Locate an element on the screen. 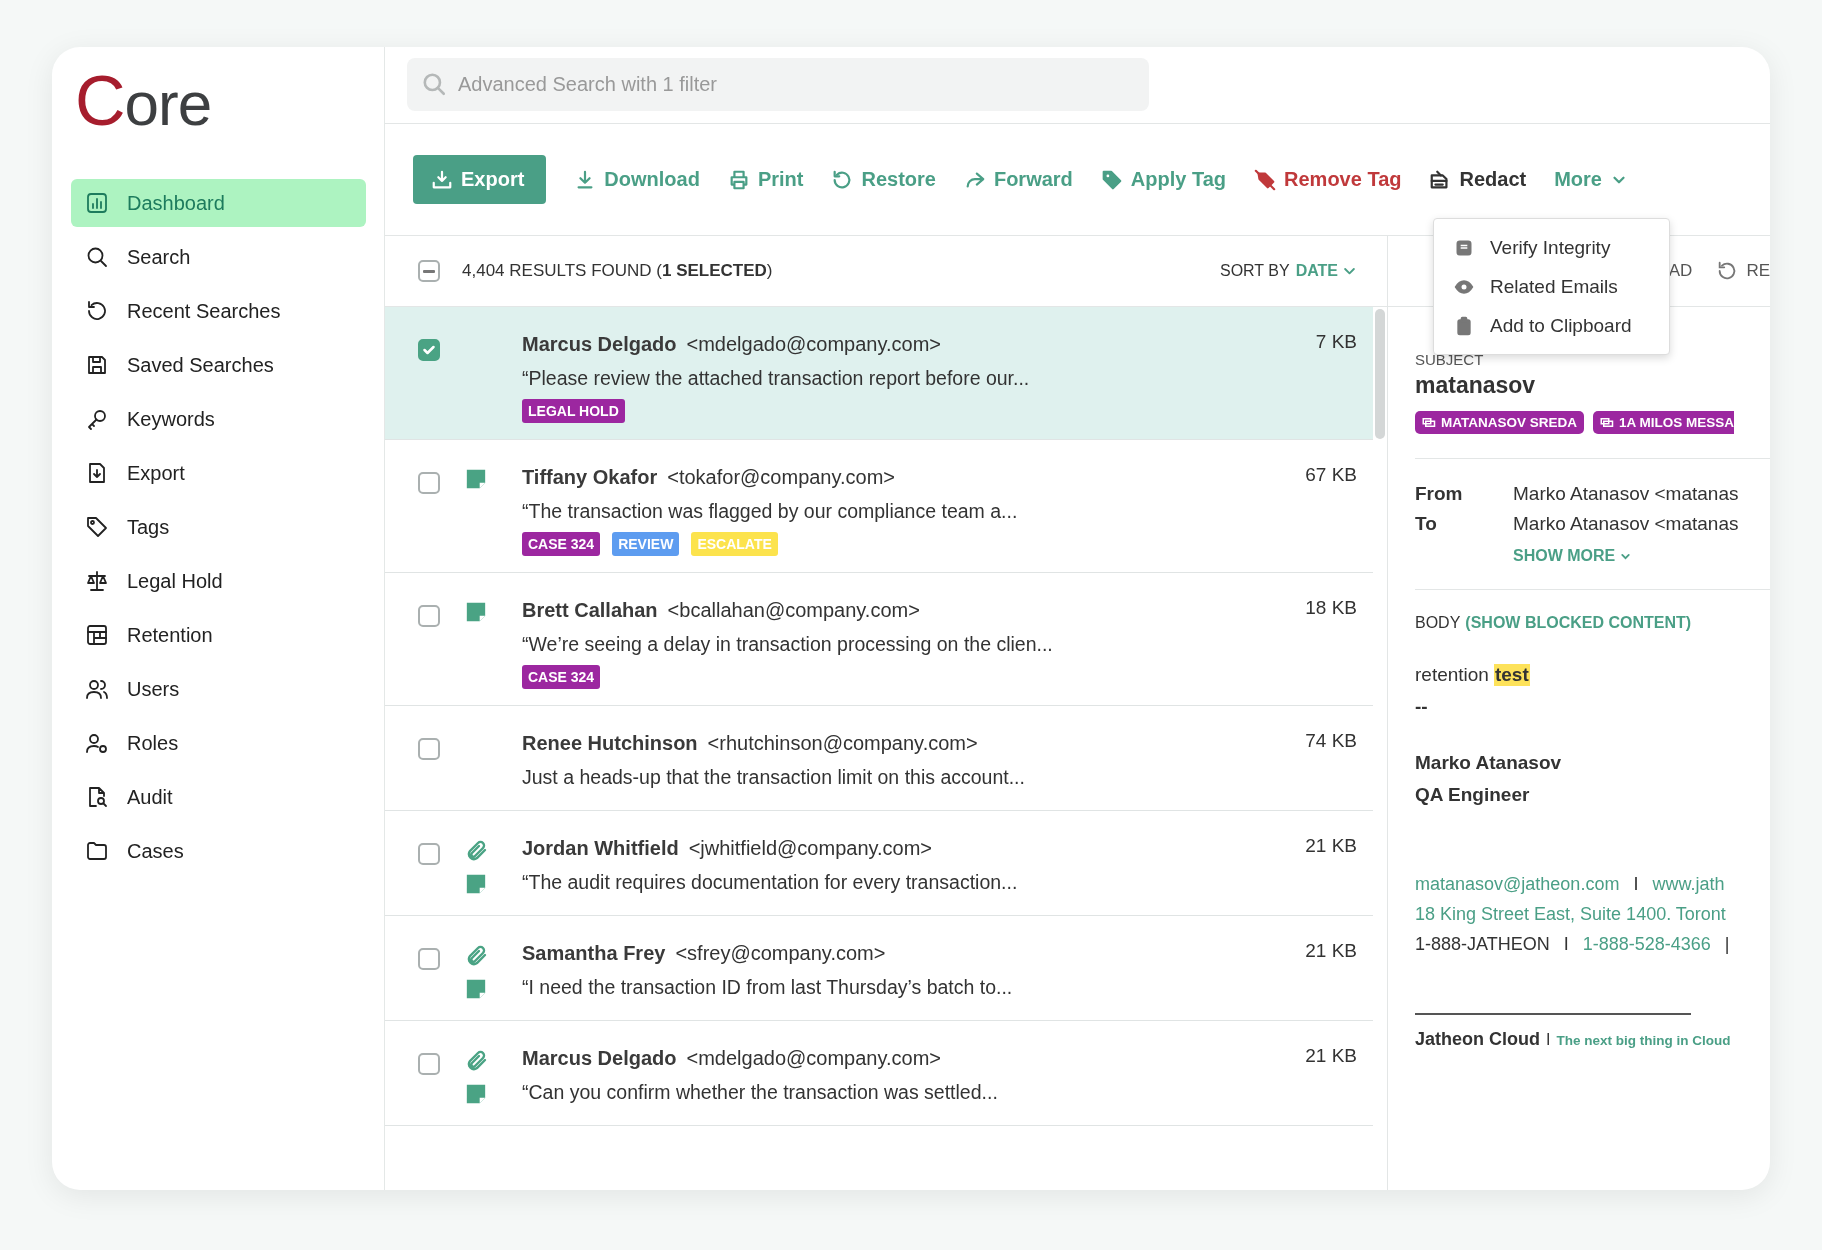  users-icon is located at coordinates (97, 689).